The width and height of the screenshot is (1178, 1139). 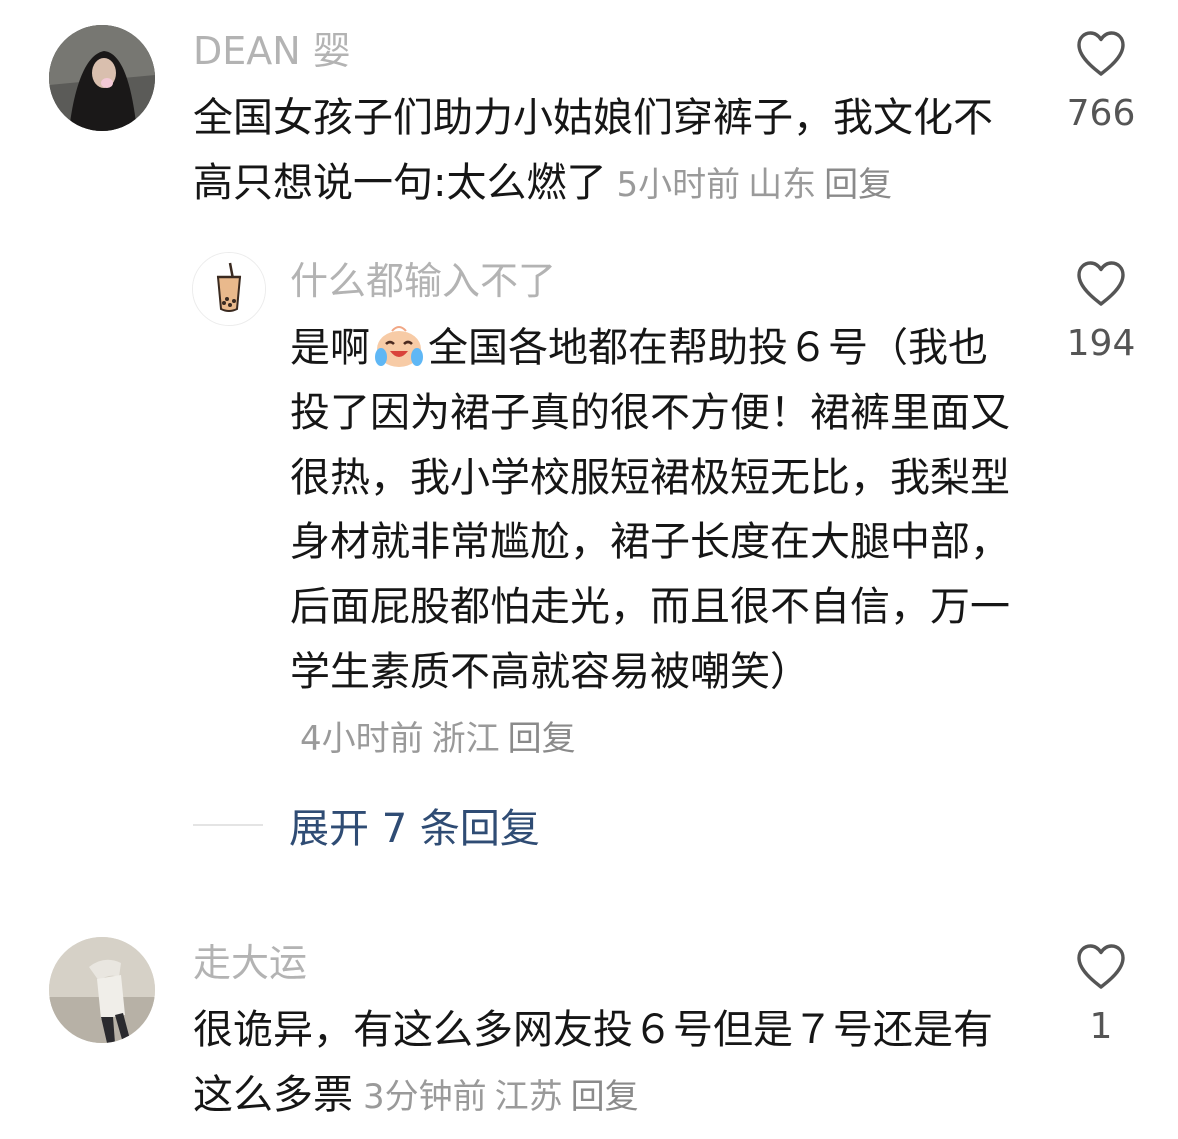 I want to click on comment-username: 什么都输入不了, so click(x=423, y=281).